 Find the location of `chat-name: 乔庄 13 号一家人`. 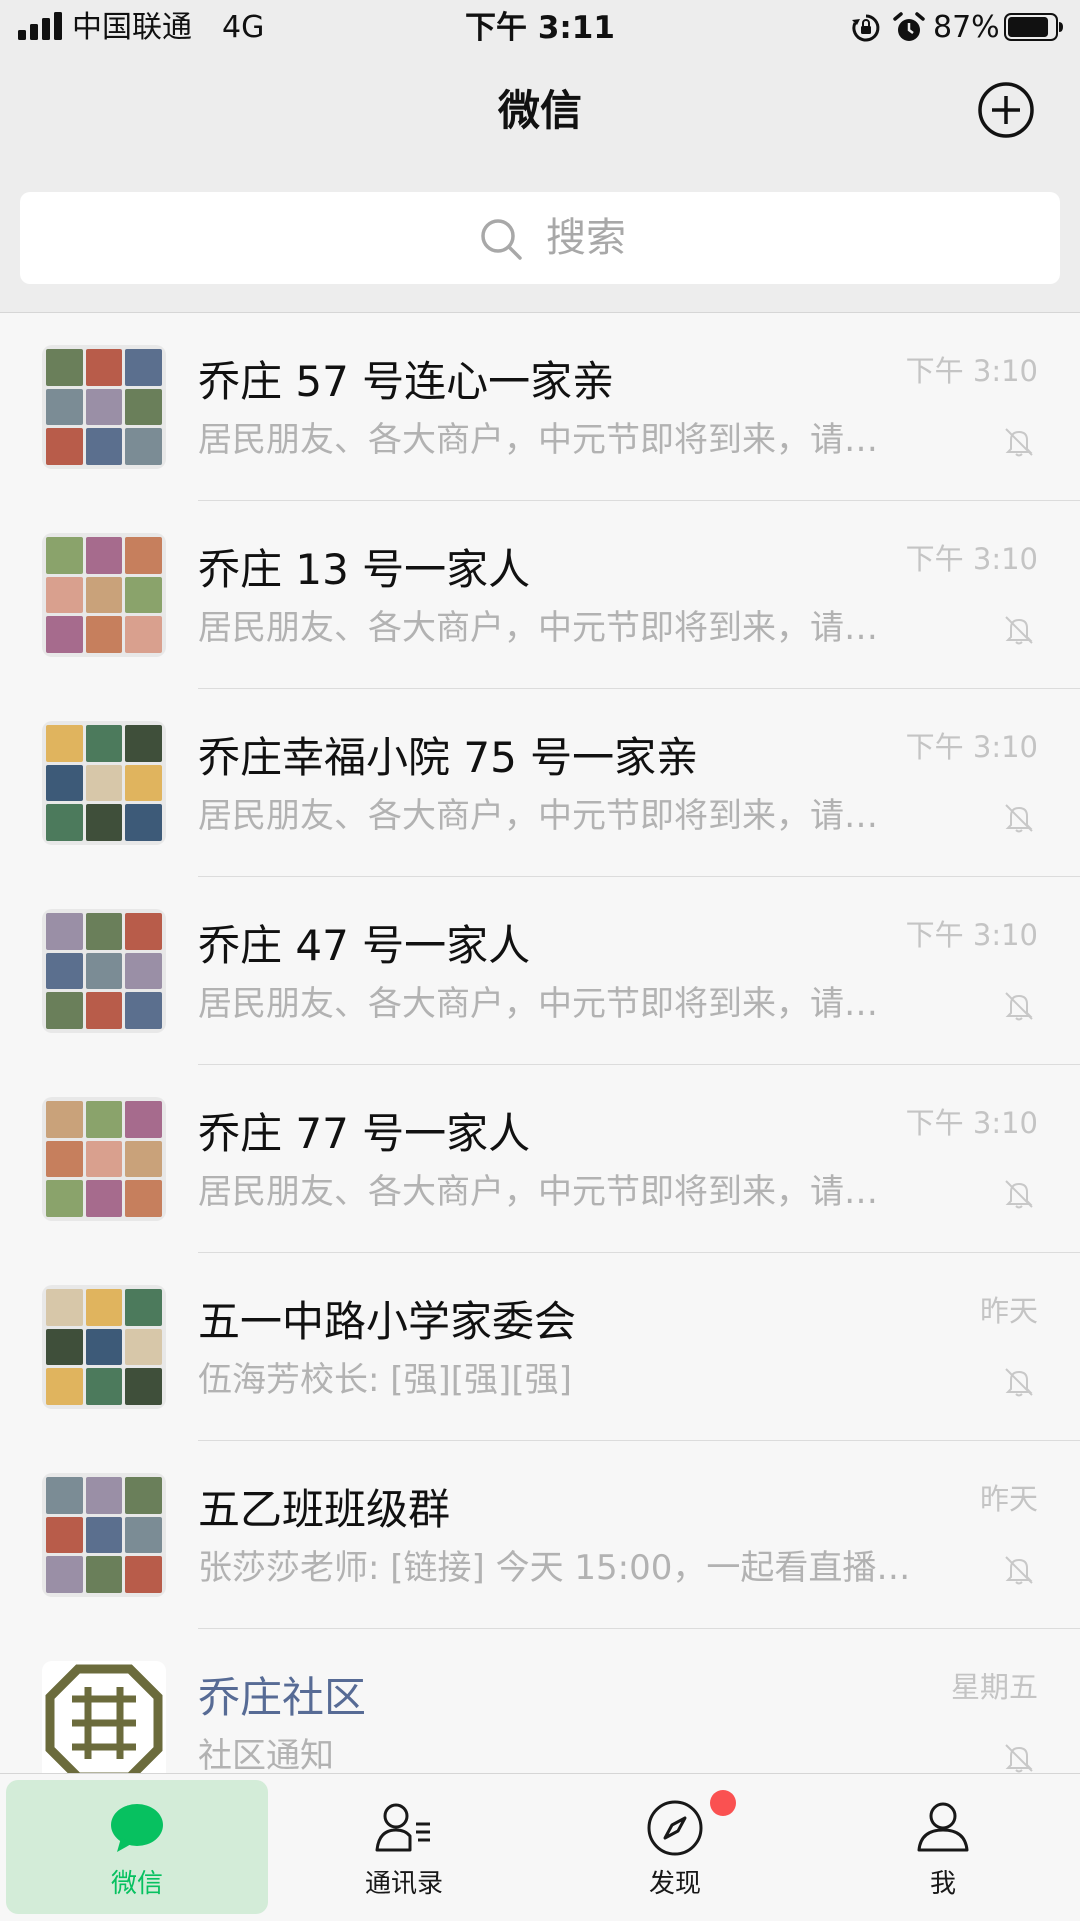

chat-name: 乔庄 13 号一家人 is located at coordinates (364, 569).